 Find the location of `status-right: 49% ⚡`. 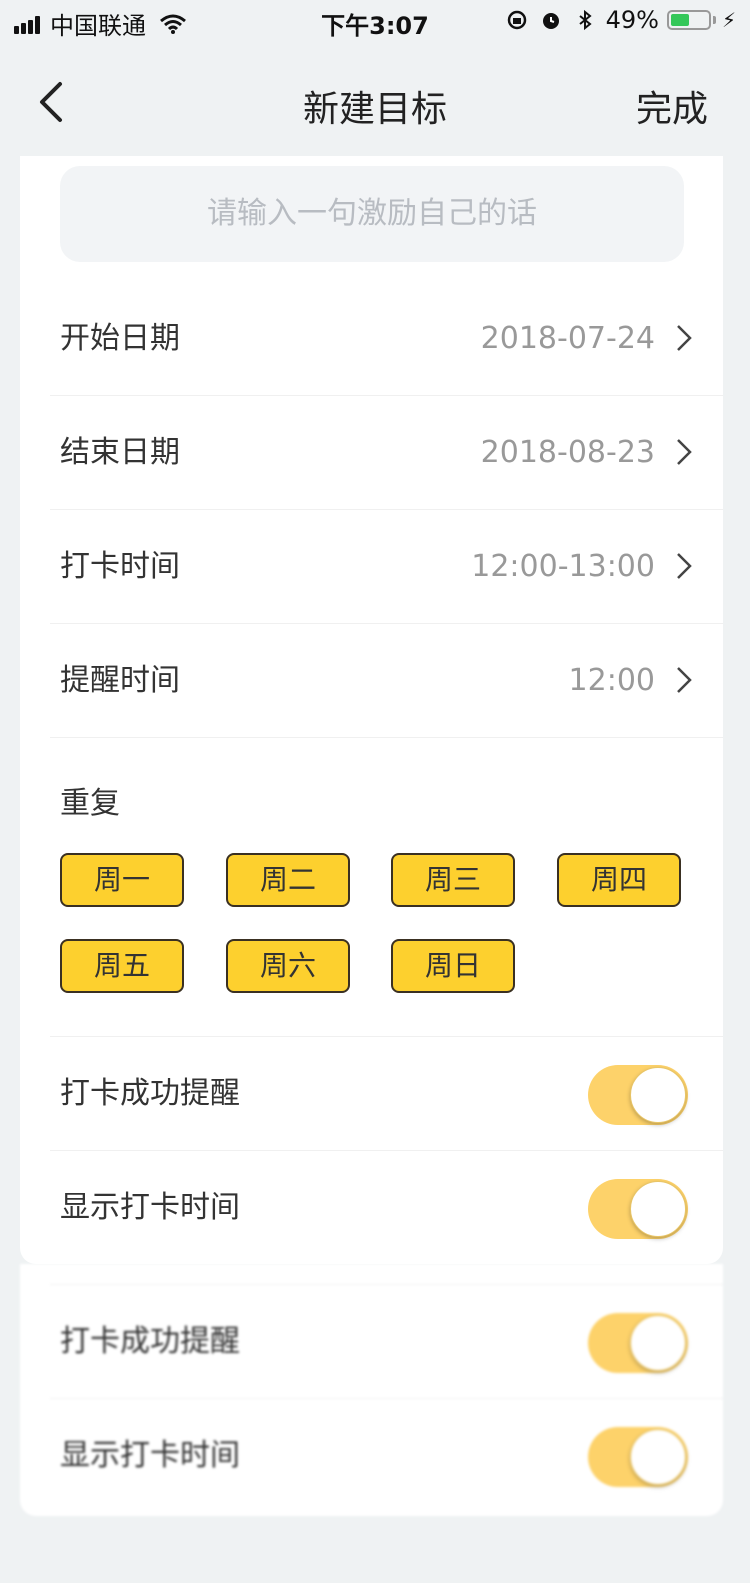

status-right: 49% ⚡ is located at coordinates (615, 20).